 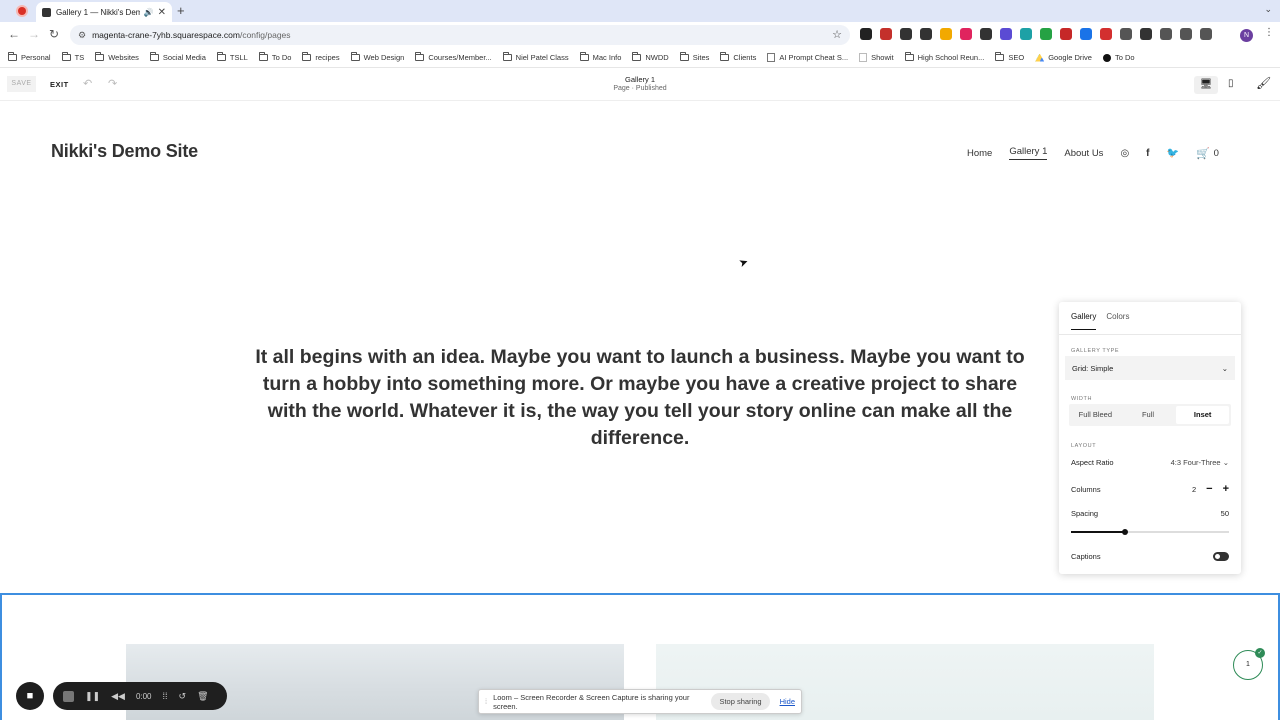 I want to click on facebook-icon: f, so click(x=1147, y=153).